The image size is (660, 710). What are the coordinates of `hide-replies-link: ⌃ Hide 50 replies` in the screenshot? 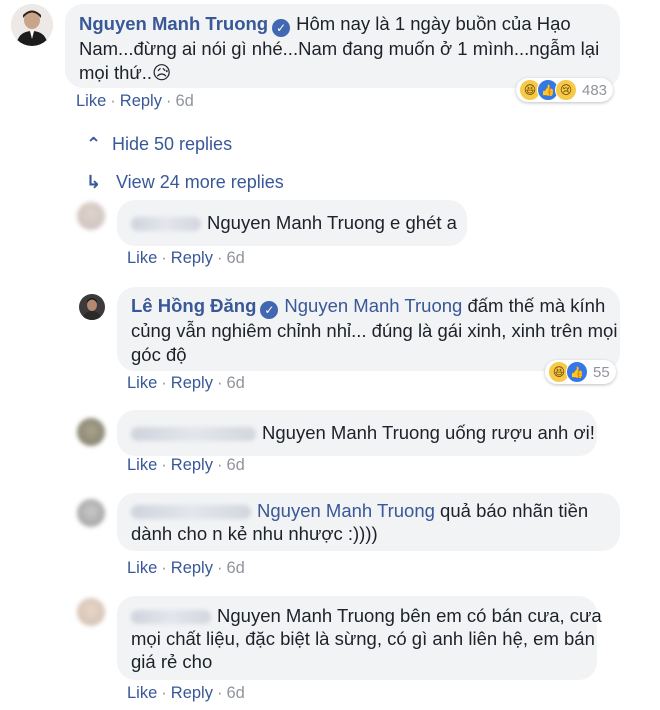 It's located at (159, 144).